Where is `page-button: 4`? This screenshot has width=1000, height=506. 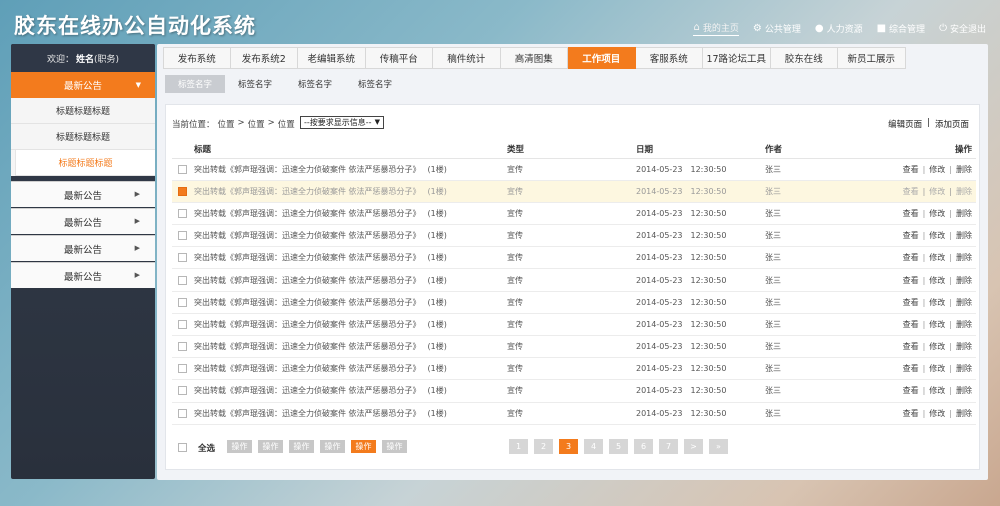 page-button: 4 is located at coordinates (593, 446).